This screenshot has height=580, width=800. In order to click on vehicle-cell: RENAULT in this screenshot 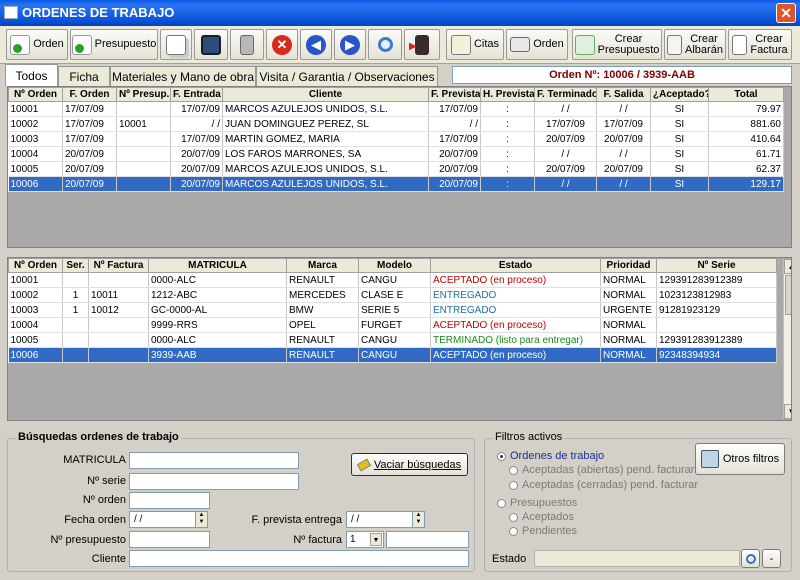, I will do `click(322, 340)`.